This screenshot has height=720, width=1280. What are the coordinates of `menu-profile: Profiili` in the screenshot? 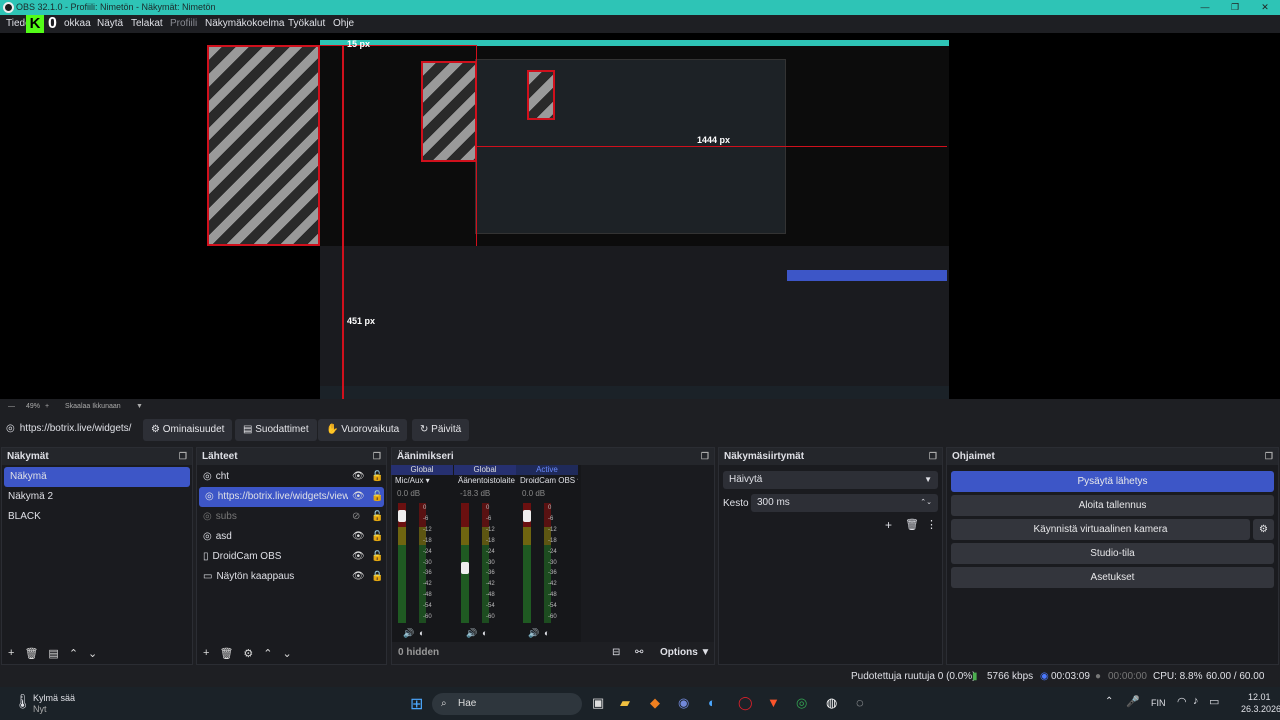 It's located at (183, 24).